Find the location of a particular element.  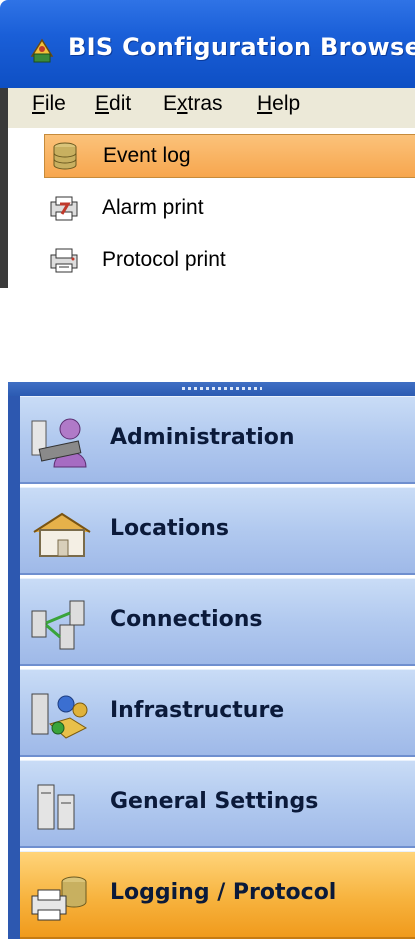

nav-label: Infrastructure is located at coordinates (197, 710).